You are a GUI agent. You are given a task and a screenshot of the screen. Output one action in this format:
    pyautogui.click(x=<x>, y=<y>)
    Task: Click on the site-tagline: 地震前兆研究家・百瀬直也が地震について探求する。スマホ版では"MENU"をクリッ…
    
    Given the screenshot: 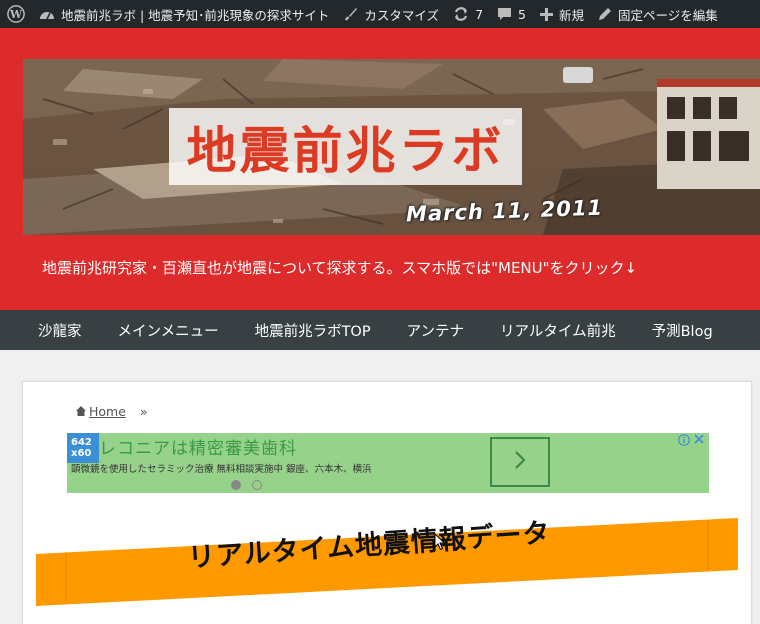 What is the action you would take?
    pyautogui.click(x=340, y=268)
    